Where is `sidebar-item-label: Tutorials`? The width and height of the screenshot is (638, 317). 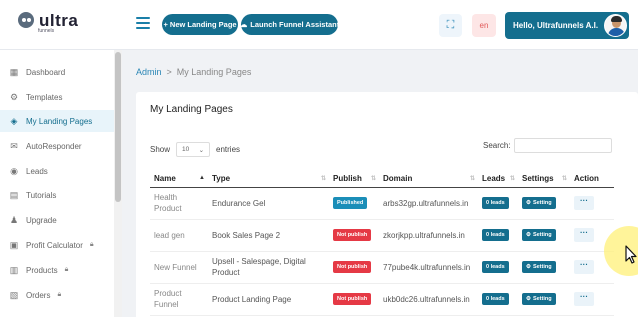 sidebar-item-label: Tutorials is located at coordinates (41, 195).